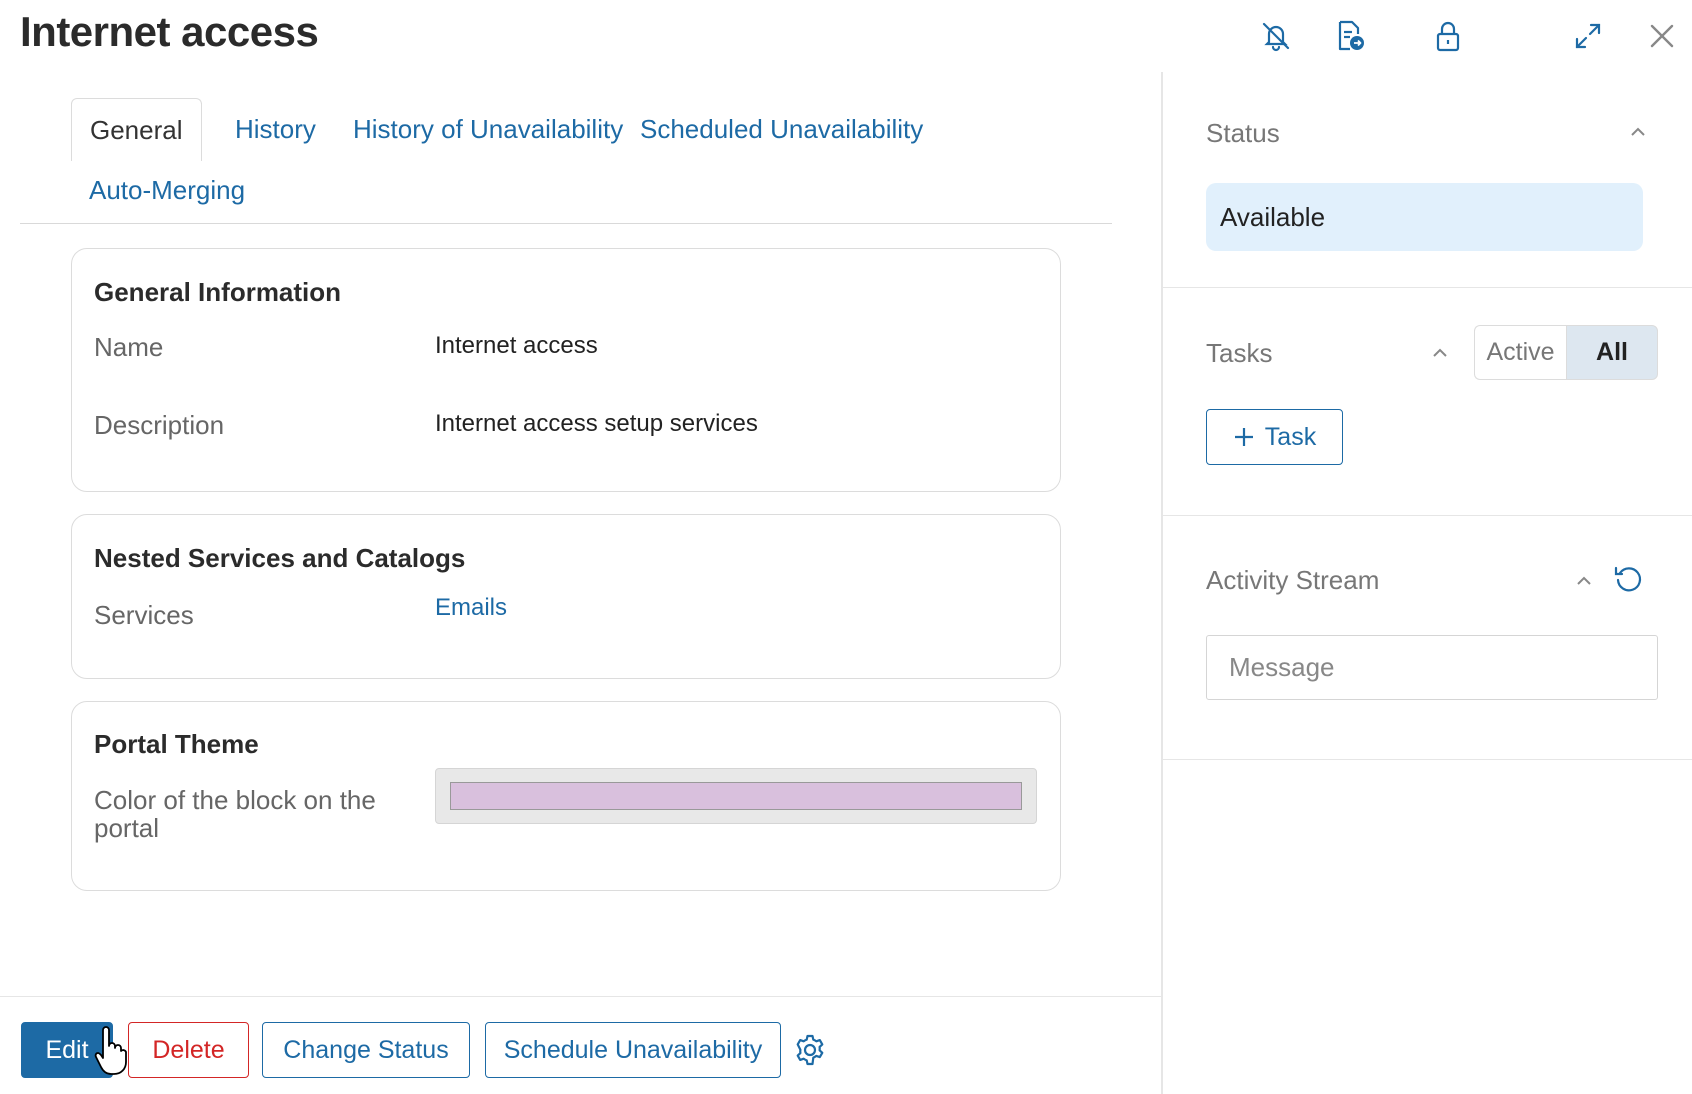 The width and height of the screenshot is (1692, 1094). Describe the element at coordinates (781, 129) in the screenshot. I see `tab-scheduled-unavailability: Scheduled Unavailability` at that location.